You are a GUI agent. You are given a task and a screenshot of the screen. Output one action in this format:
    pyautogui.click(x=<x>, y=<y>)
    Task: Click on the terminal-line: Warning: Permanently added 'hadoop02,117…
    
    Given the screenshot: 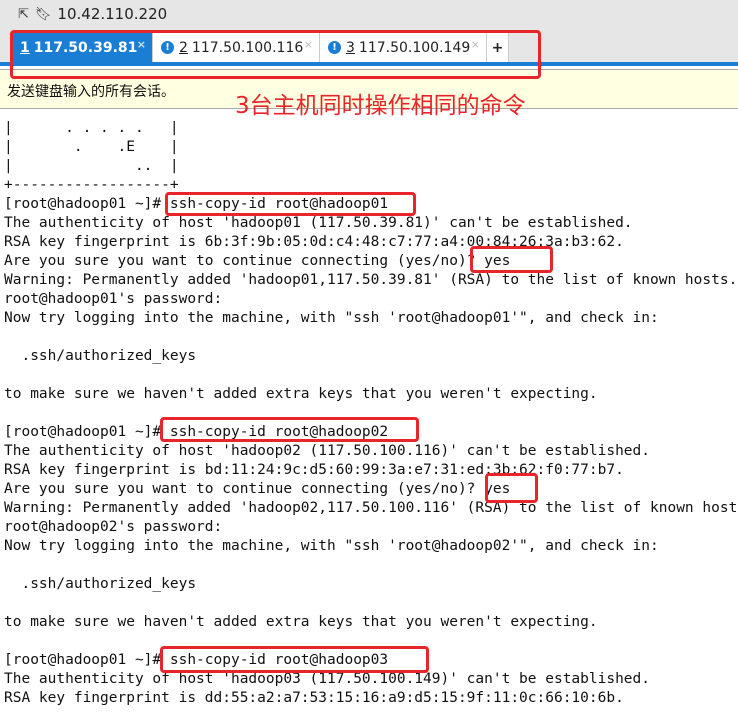 What is the action you would take?
    pyautogui.click(x=371, y=508)
    